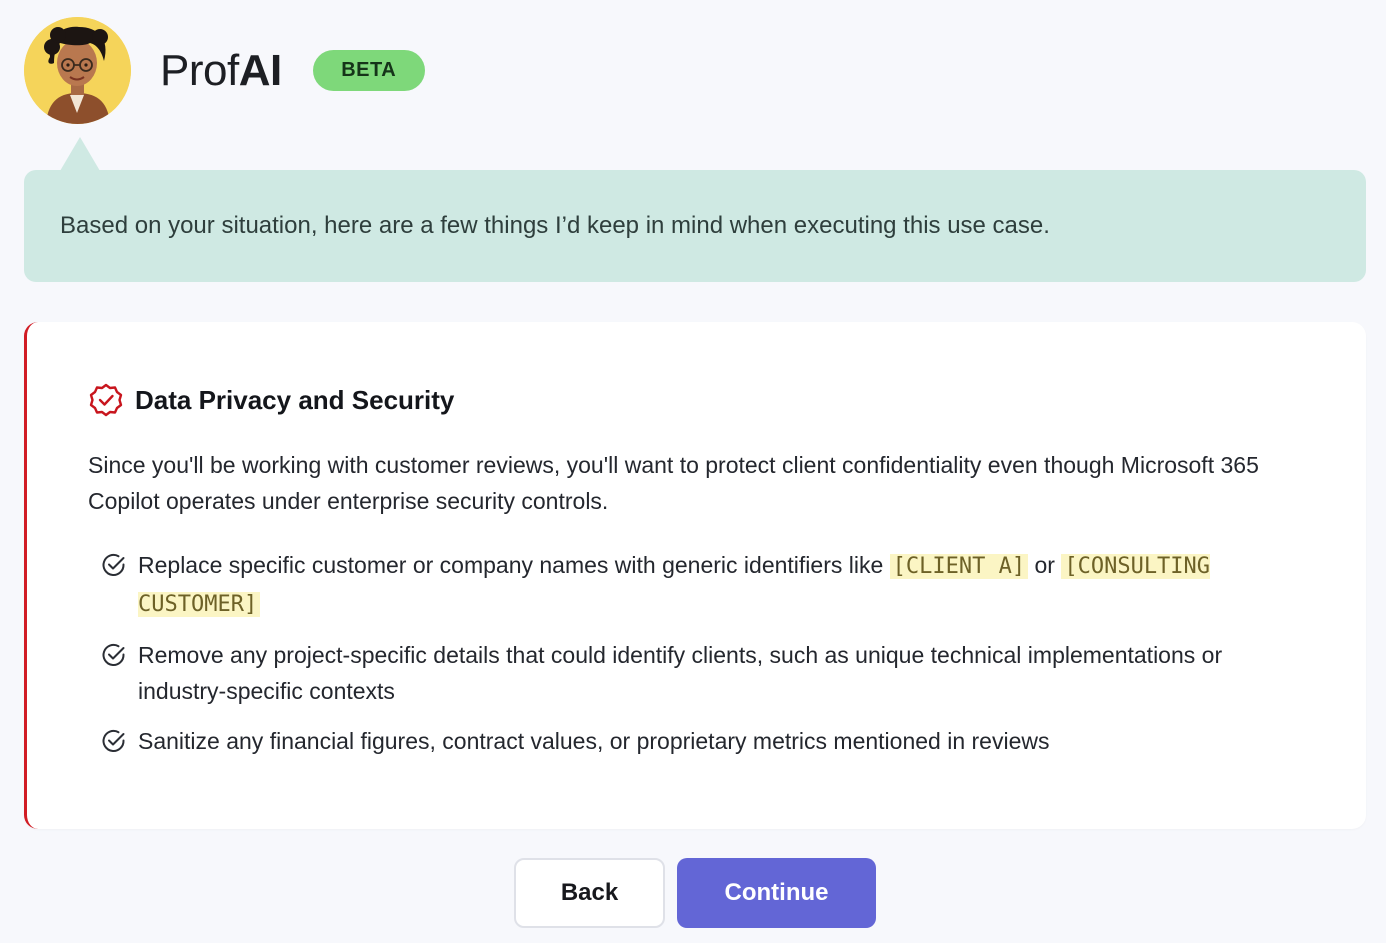 Image resolution: width=1386 pixels, height=943 pixels. What do you see at coordinates (368, 70) in the screenshot?
I see `beta-badge: BETA` at bounding box center [368, 70].